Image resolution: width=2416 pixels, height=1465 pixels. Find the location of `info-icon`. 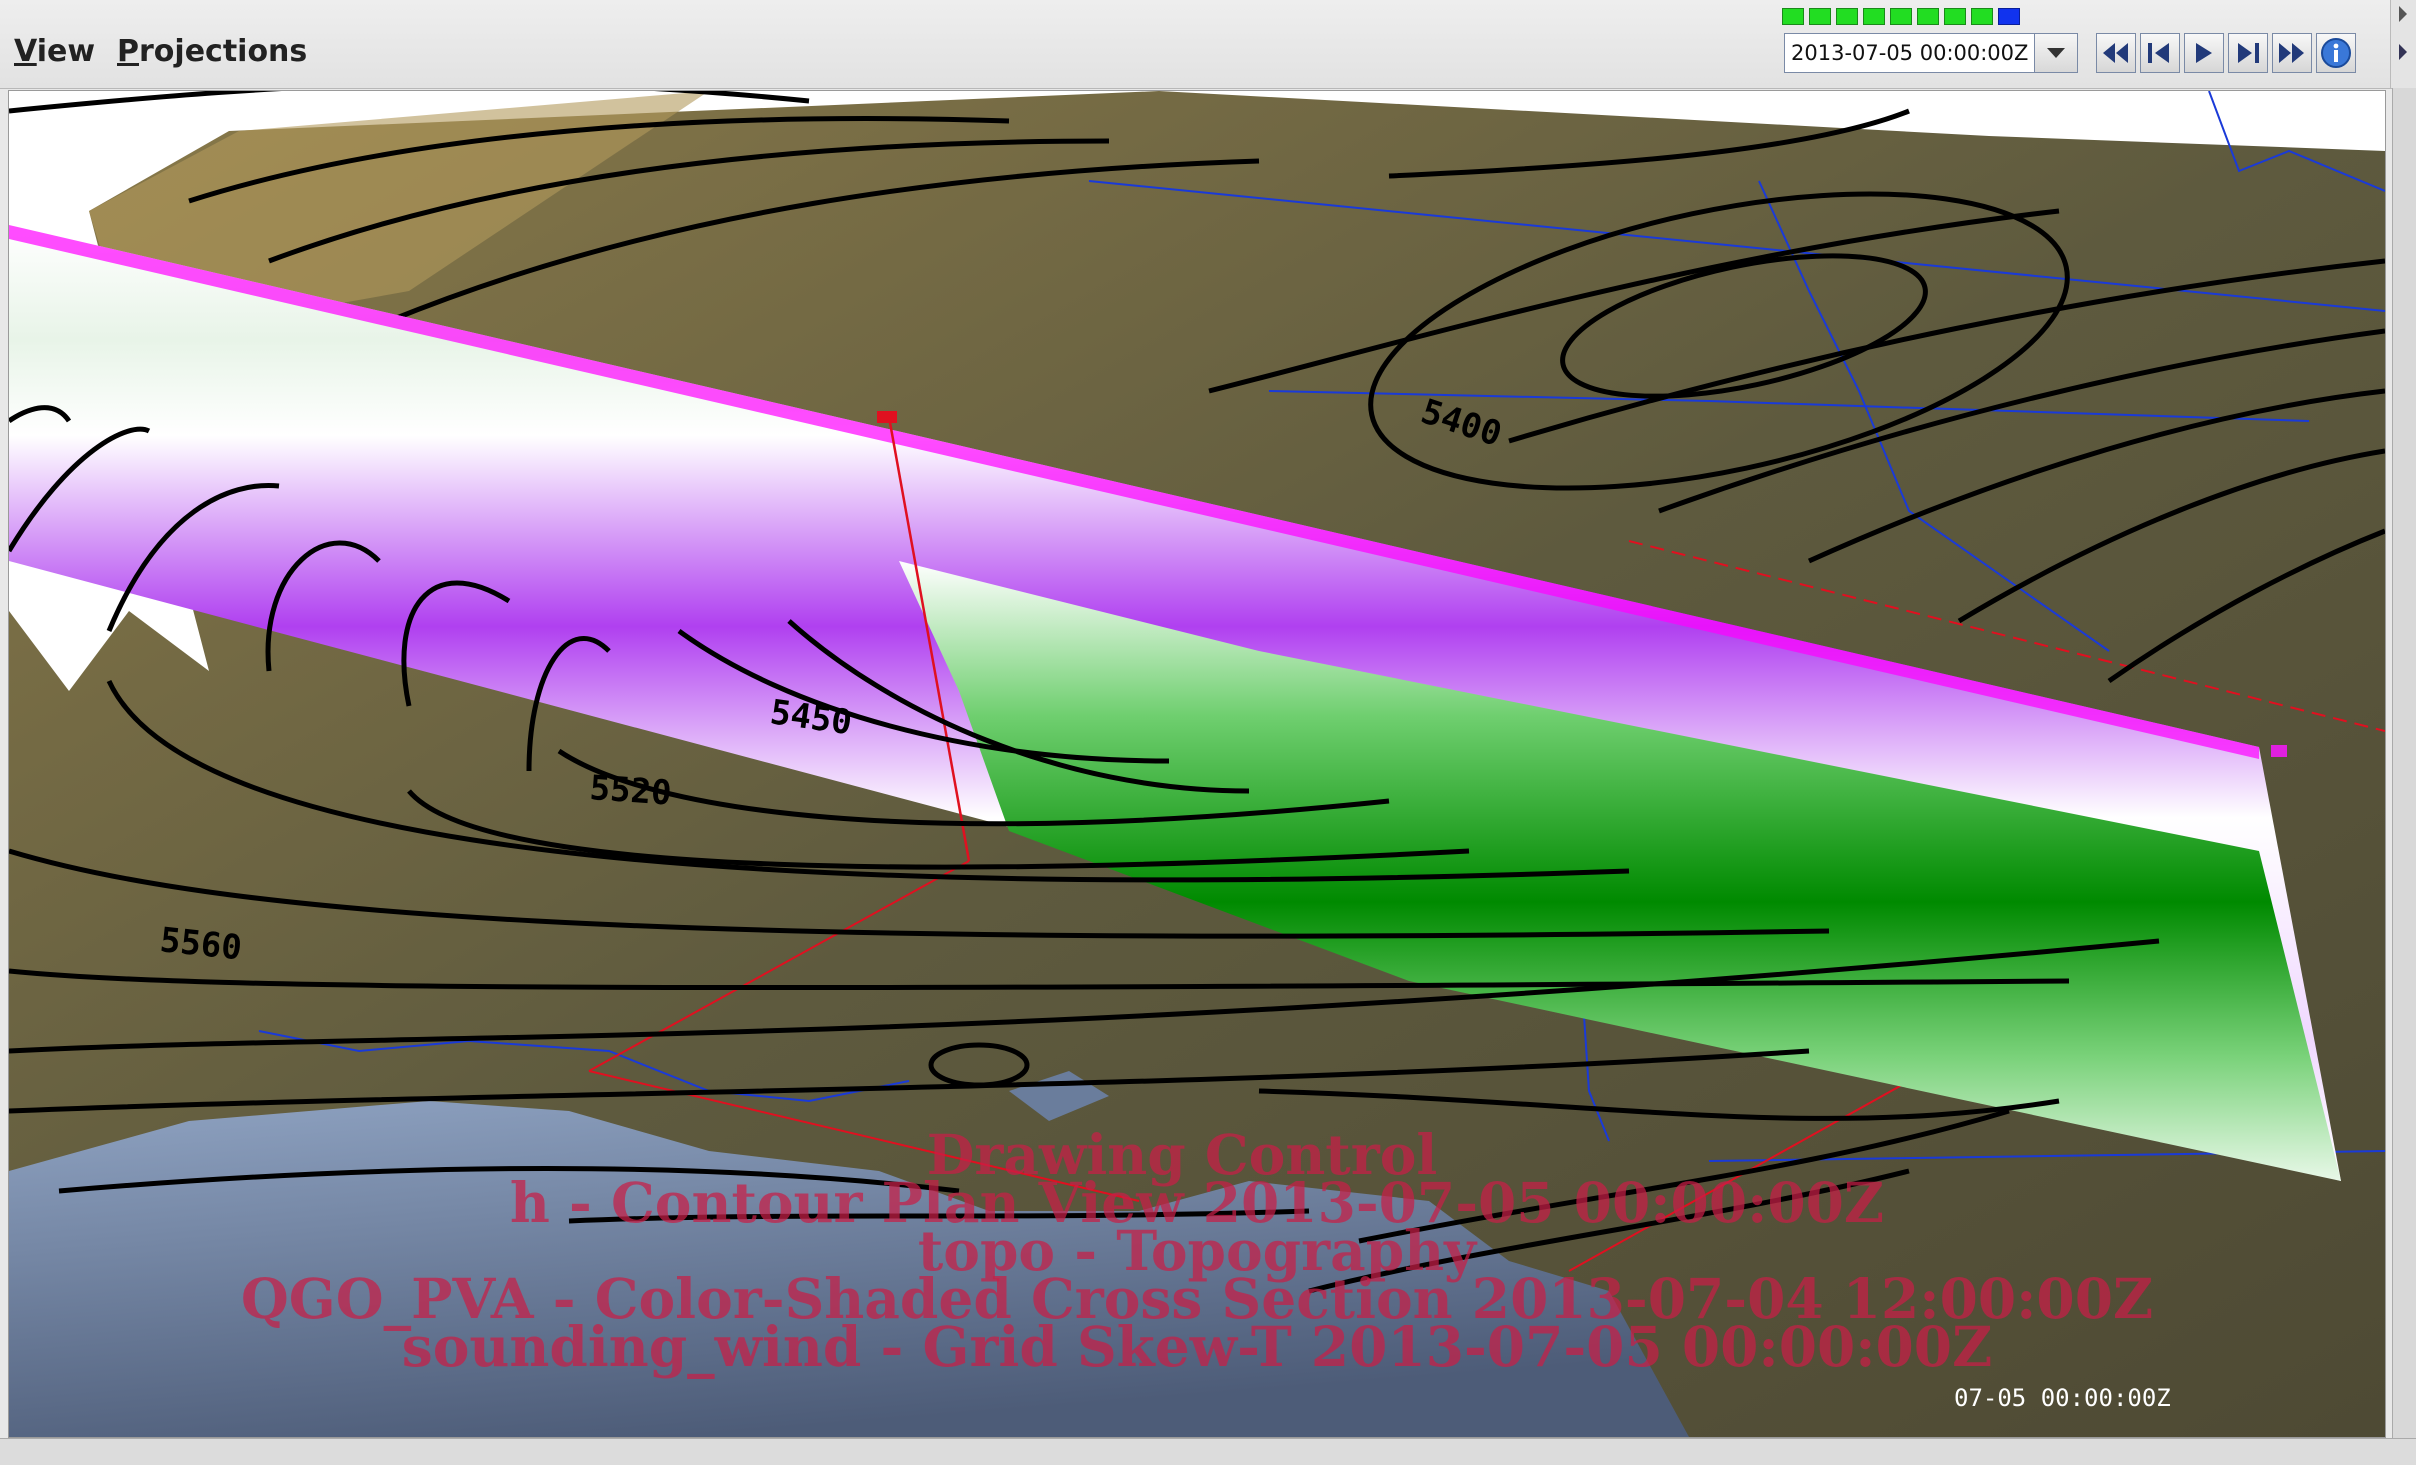

info-icon is located at coordinates (2336, 53).